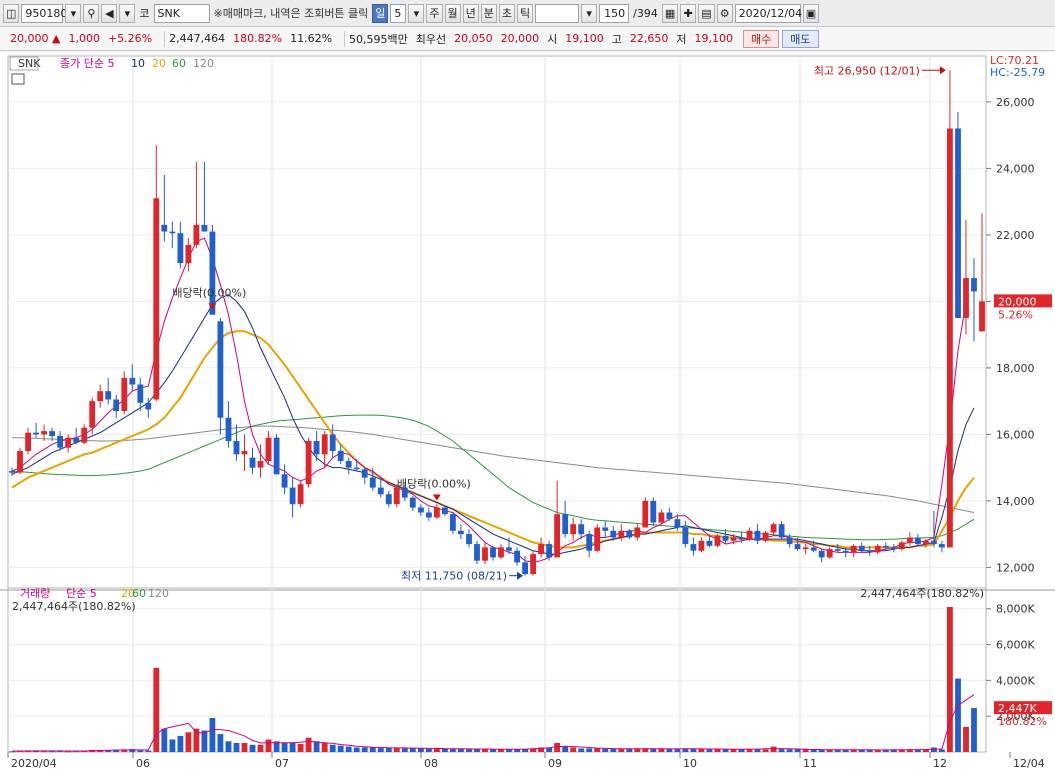  What do you see at coordinates (127, 13) in the screenshot?
I see `market-dropdown-icon: ▾` at bounding box center [127, 13].